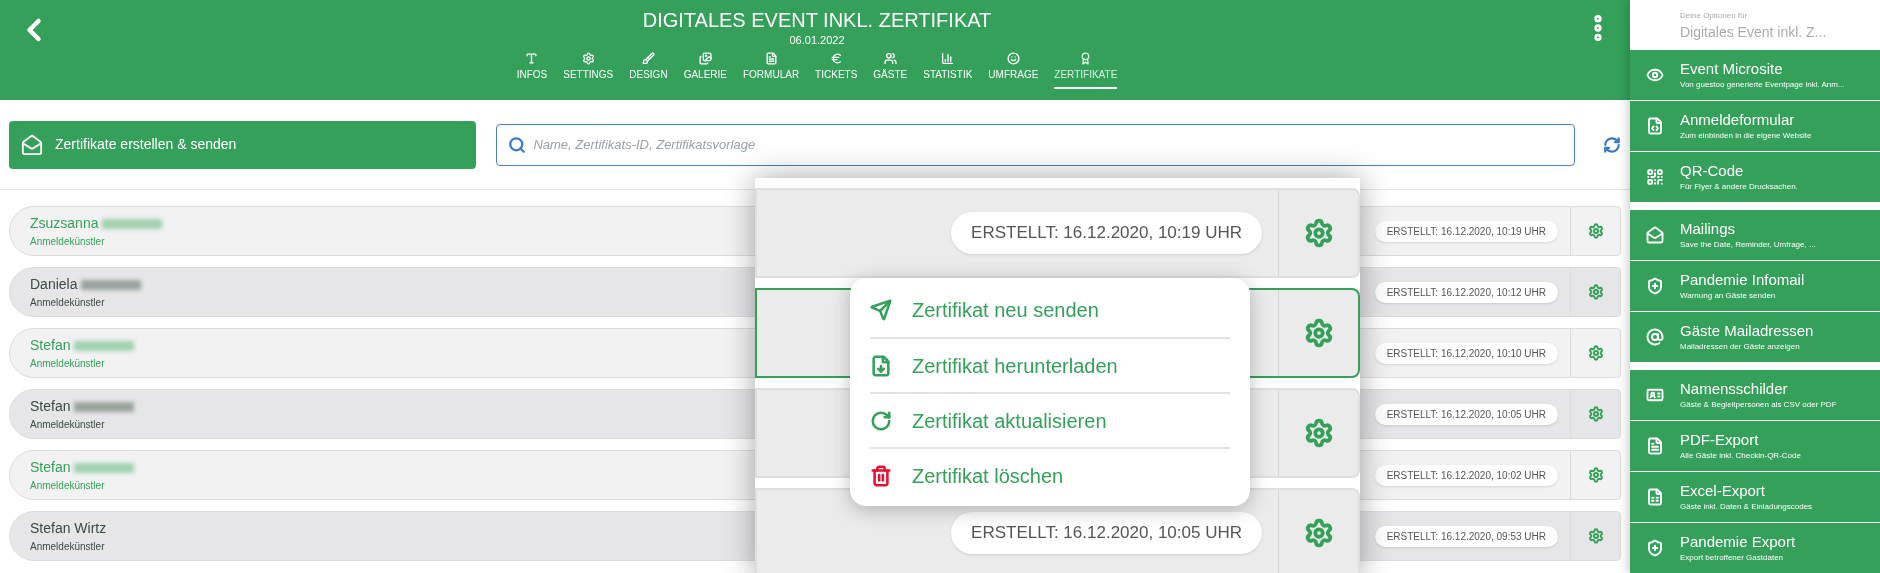 This screenshot has height=573, width=1880. What do you see at coordinates (517, 144) in the screenshot?
I see `search-icon` at bounding box center [517, 144].